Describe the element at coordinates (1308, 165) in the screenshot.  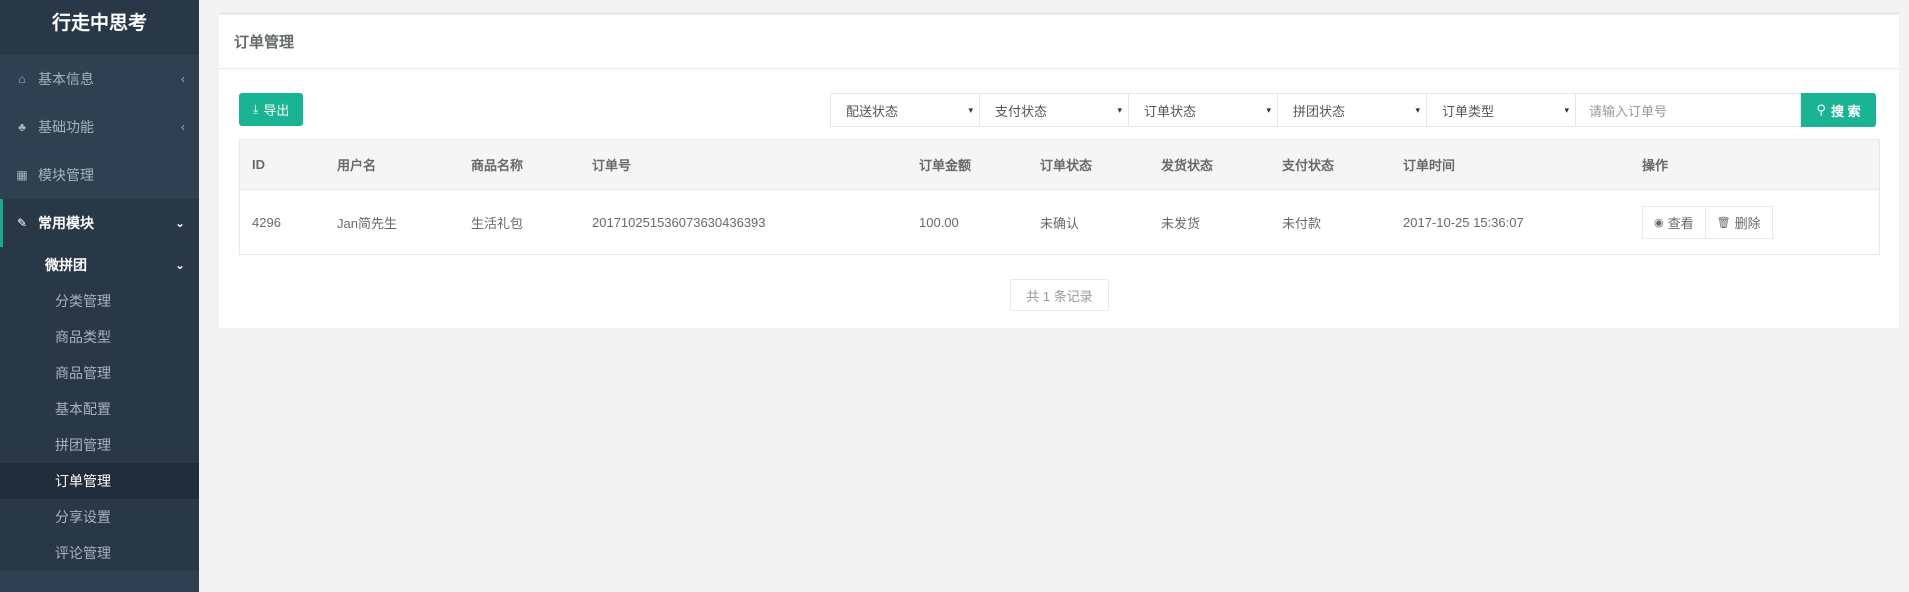
I see `col-header-pay-status: 支付状态` at that location.